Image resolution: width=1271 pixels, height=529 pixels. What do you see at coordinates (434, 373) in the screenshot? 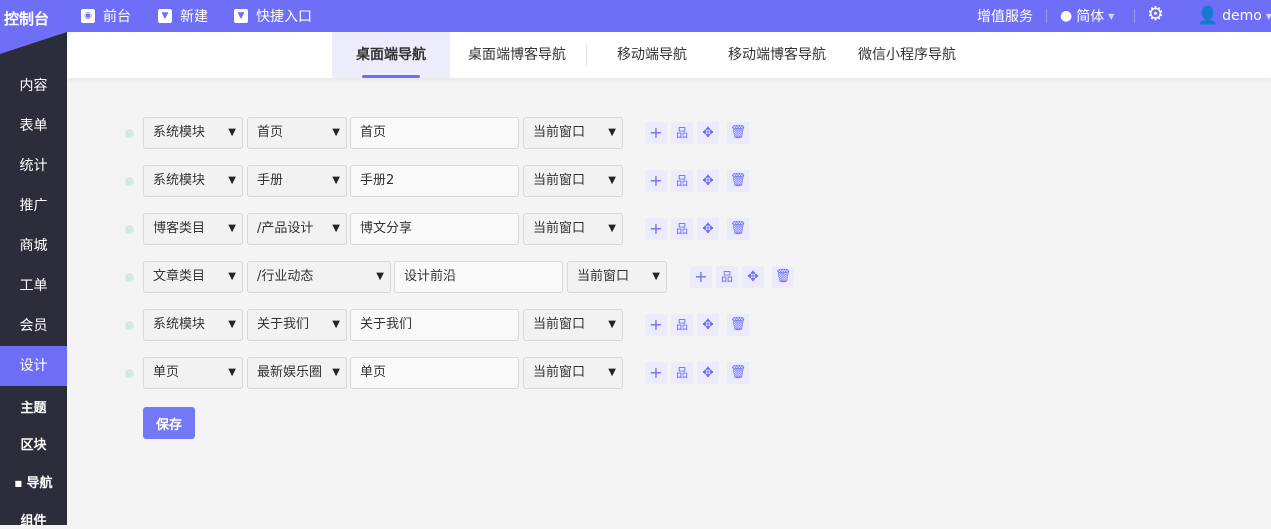
I see `nav-name-input: 单页` at bounding box center [434, 373].